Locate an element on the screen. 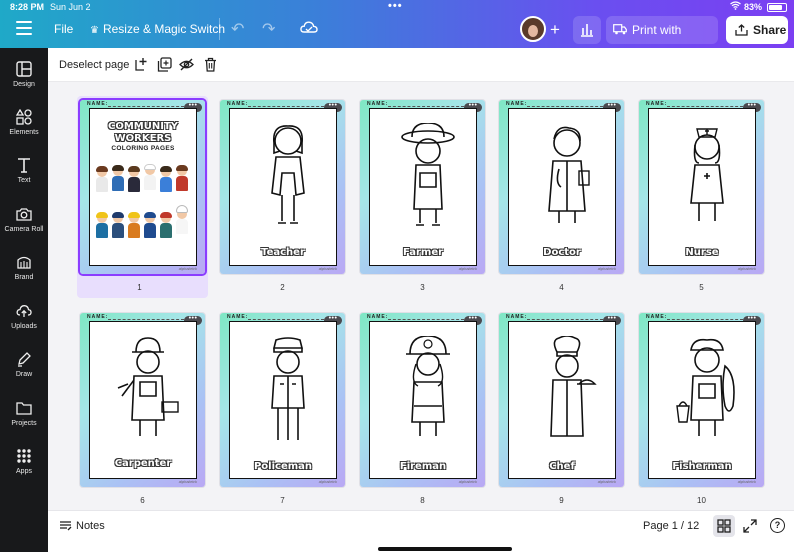  page-indicator: Page 1 / 12 is located at coordinates (671, 526).